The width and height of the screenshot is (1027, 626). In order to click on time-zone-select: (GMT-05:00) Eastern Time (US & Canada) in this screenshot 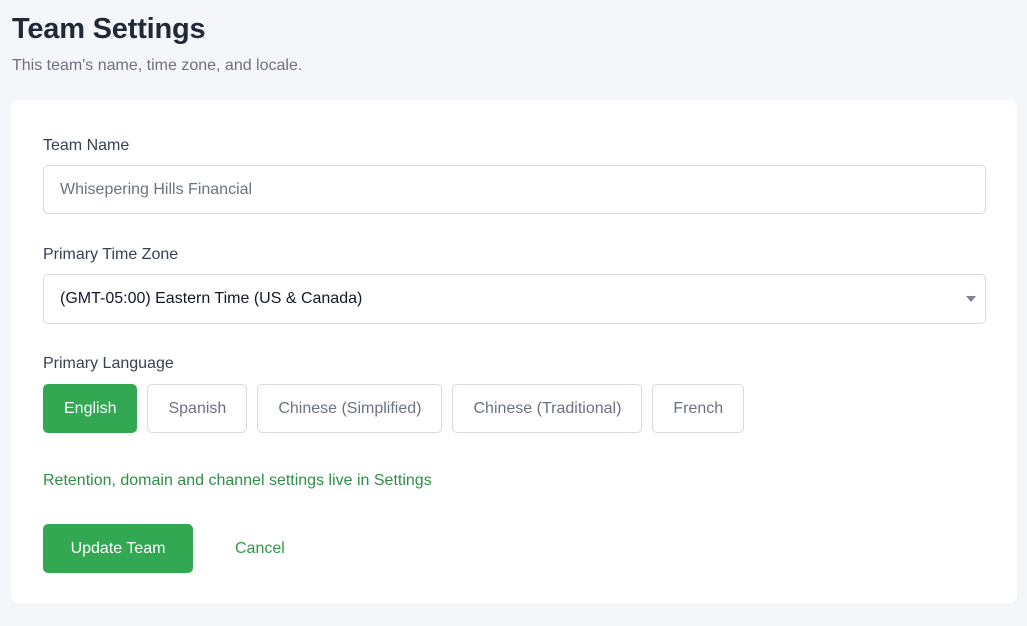, I will do `click(514, 299)`.